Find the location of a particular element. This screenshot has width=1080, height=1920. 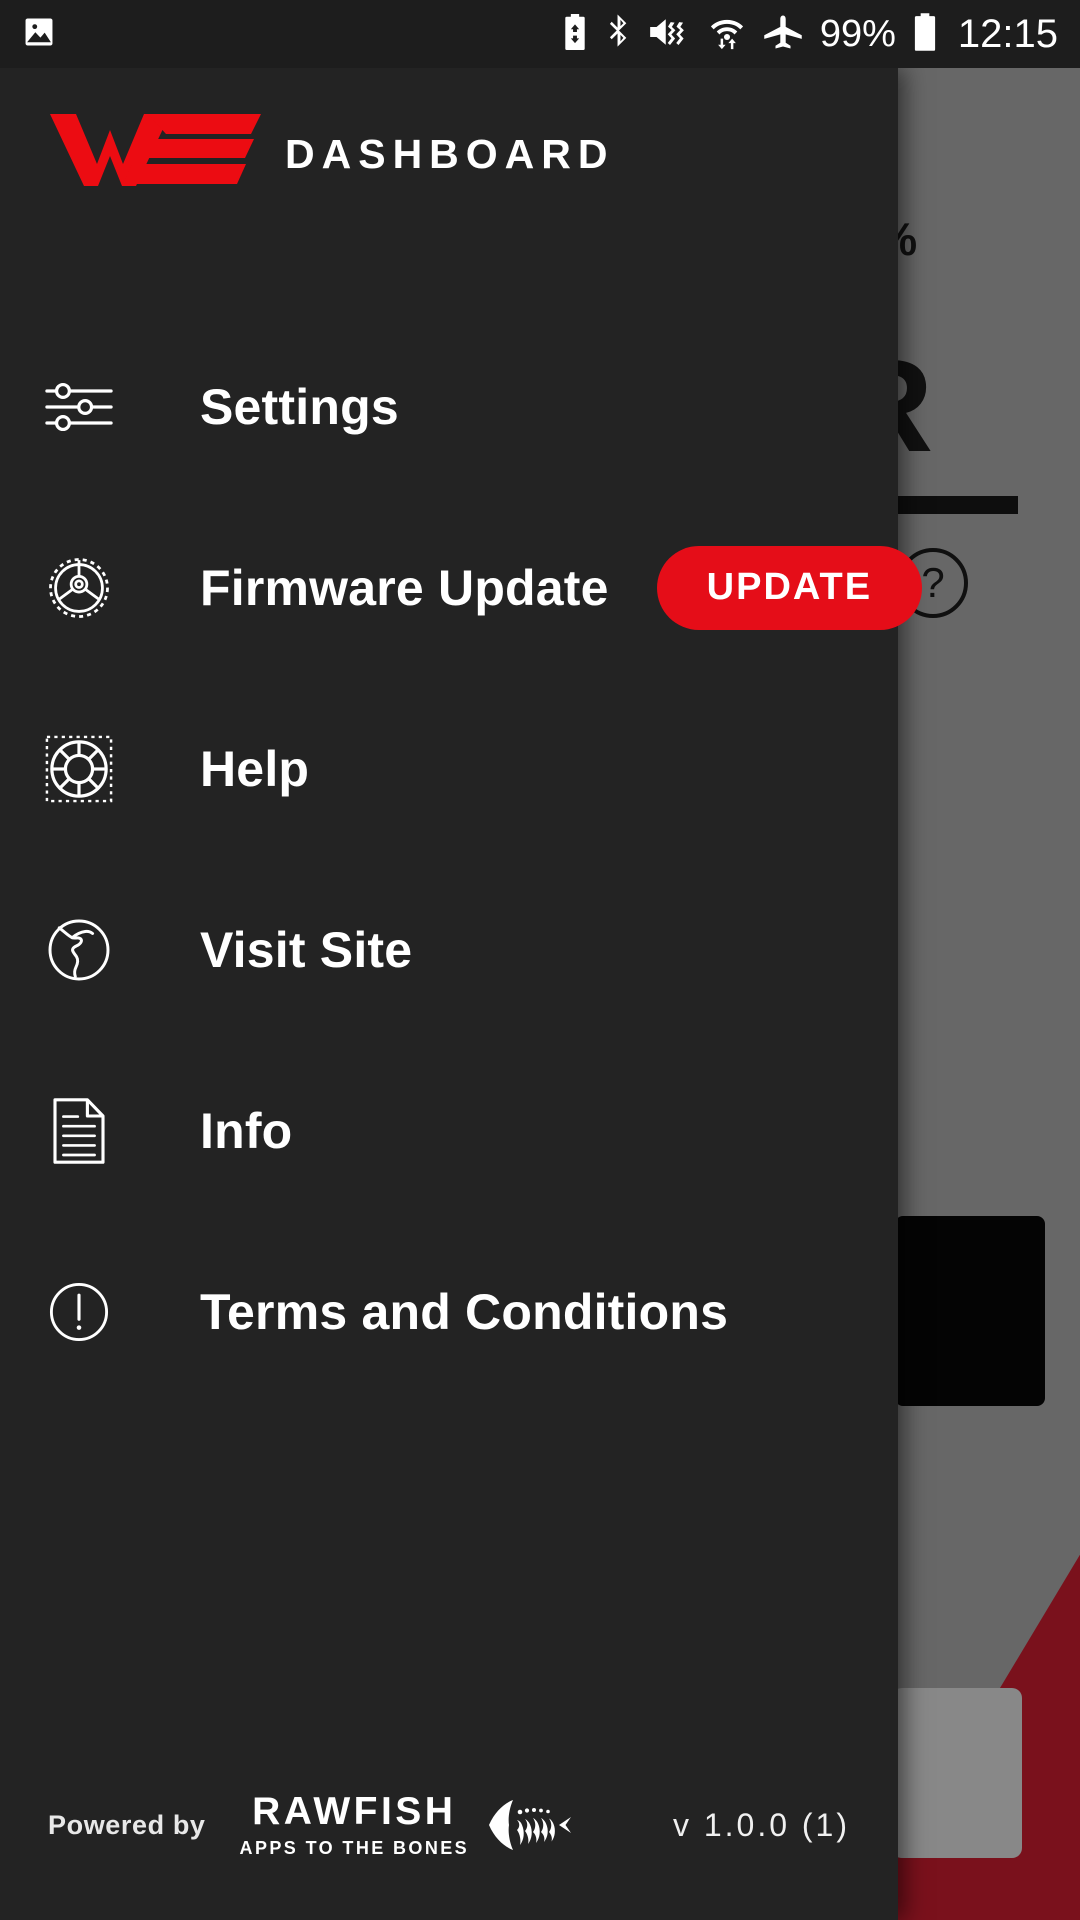

image-icon is located at coordinates (39, 34).